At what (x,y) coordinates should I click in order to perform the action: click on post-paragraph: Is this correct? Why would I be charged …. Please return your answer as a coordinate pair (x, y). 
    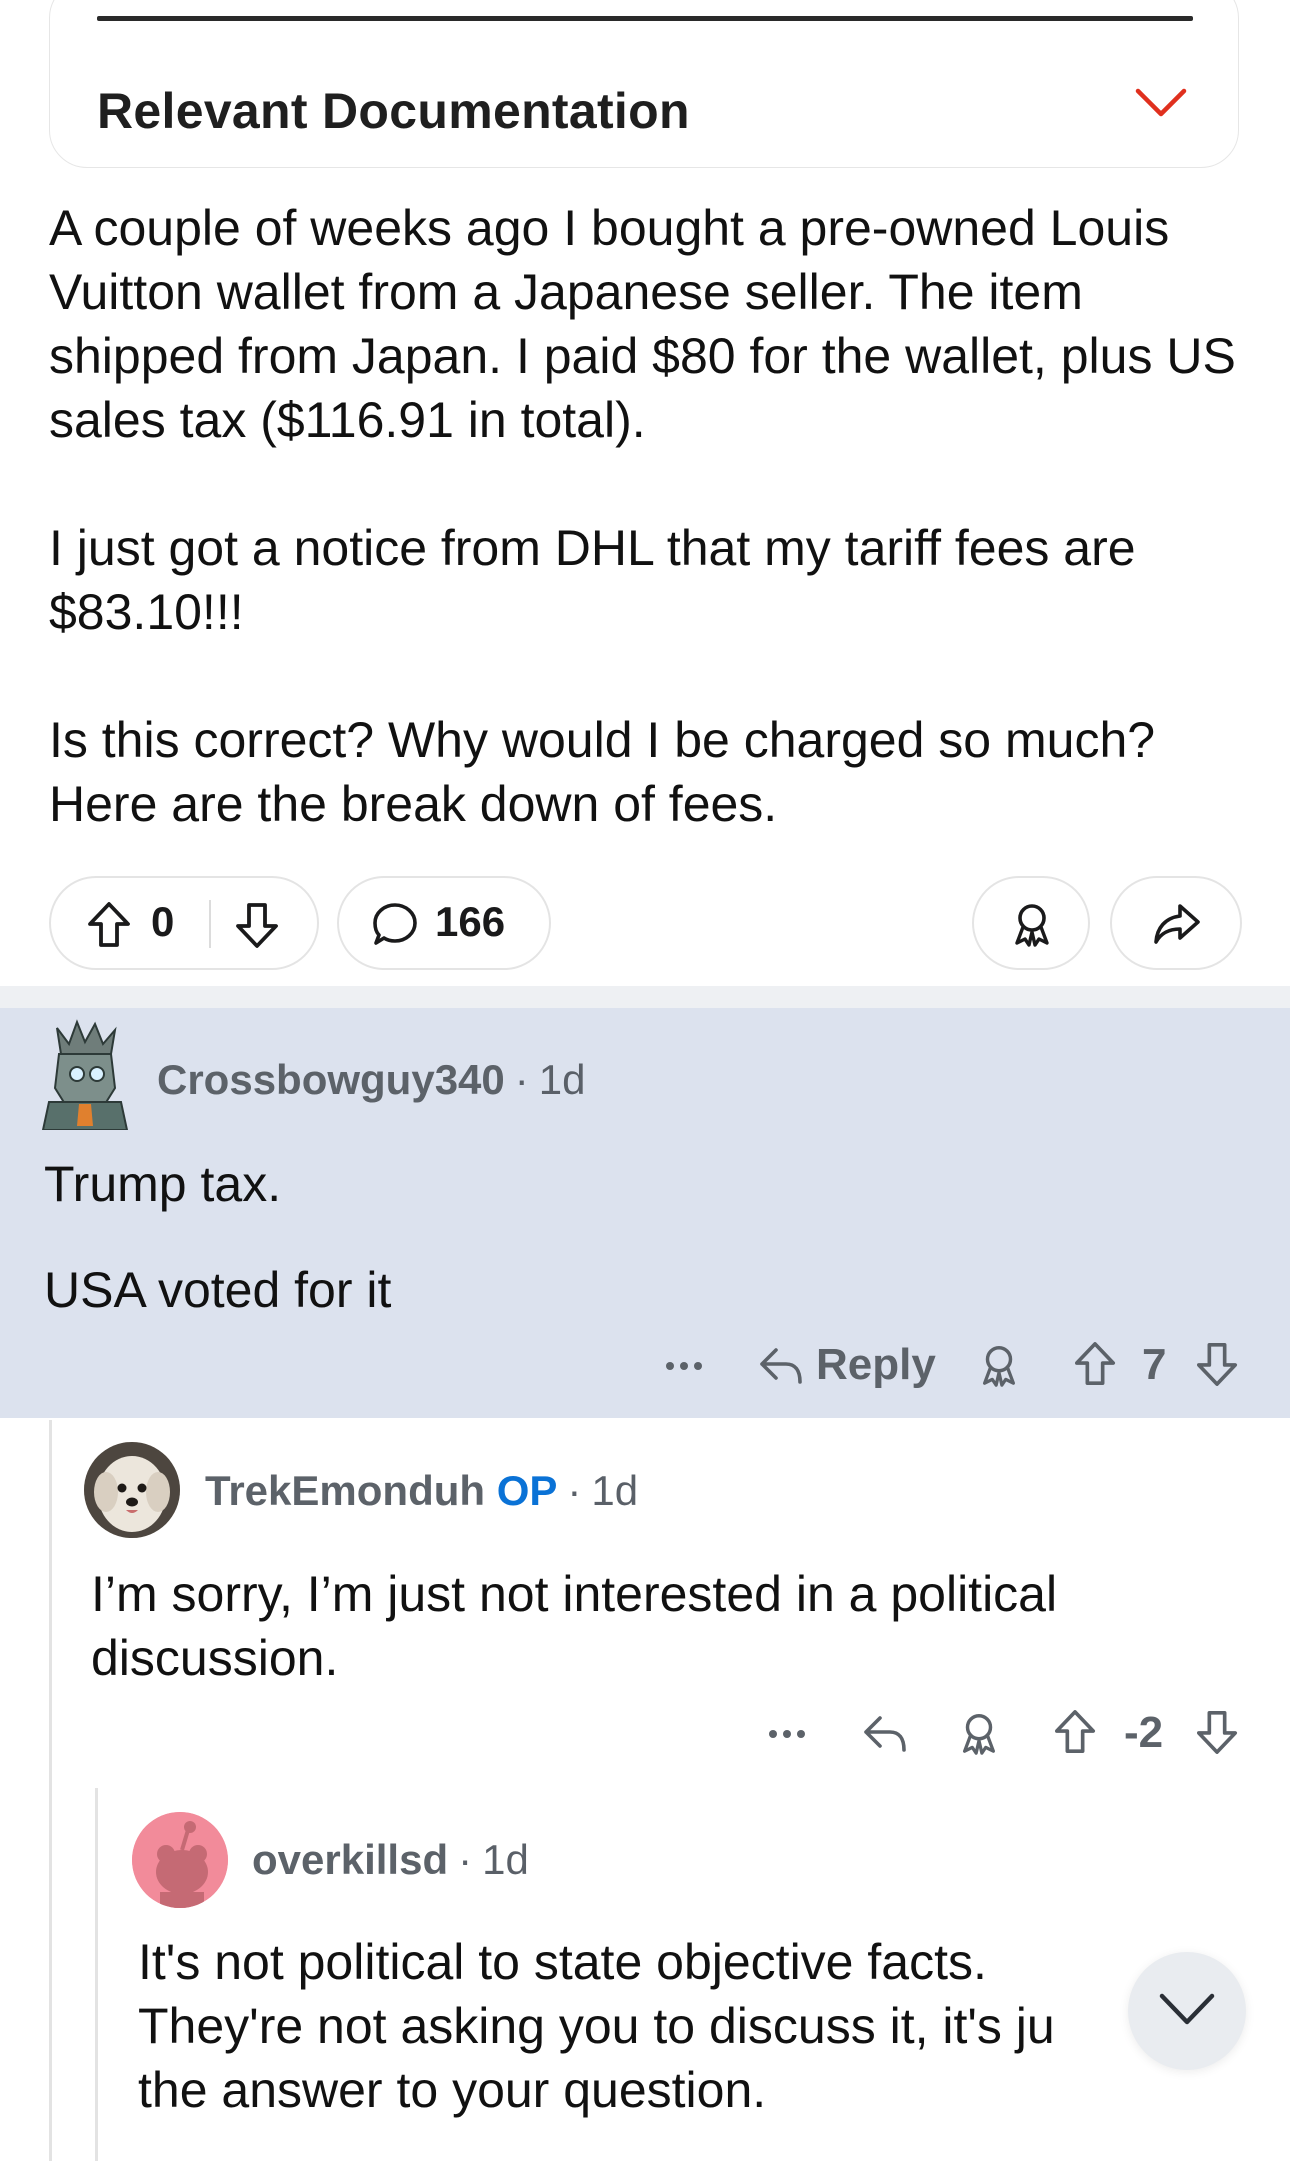
    Looking at the image, I should click on (602, 772).